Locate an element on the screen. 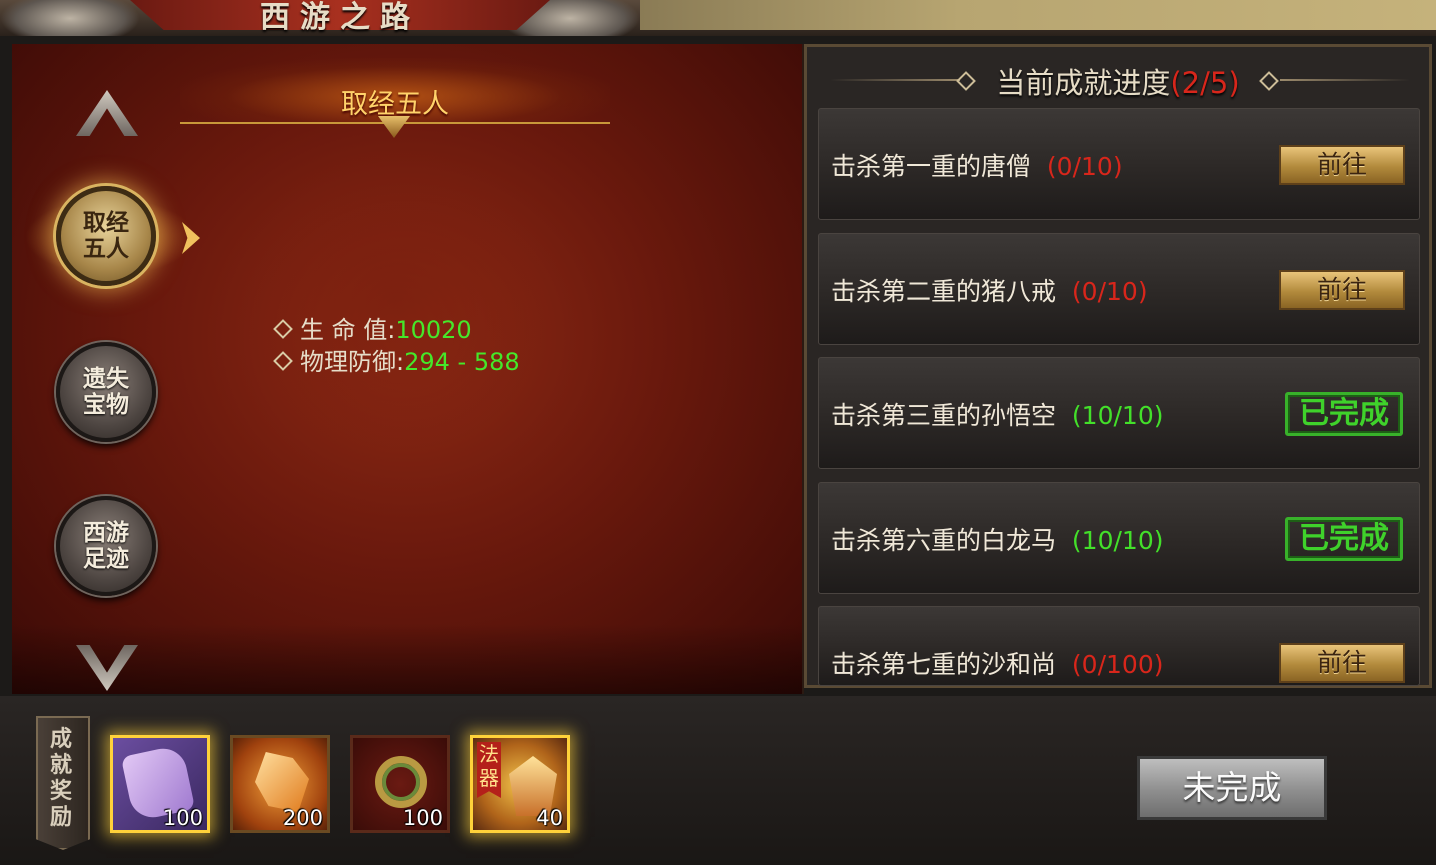 Image resolution: width=1436 pixels, height=865 pixels. stat-label: 生 命 值: is located at coordinates (348, 330).